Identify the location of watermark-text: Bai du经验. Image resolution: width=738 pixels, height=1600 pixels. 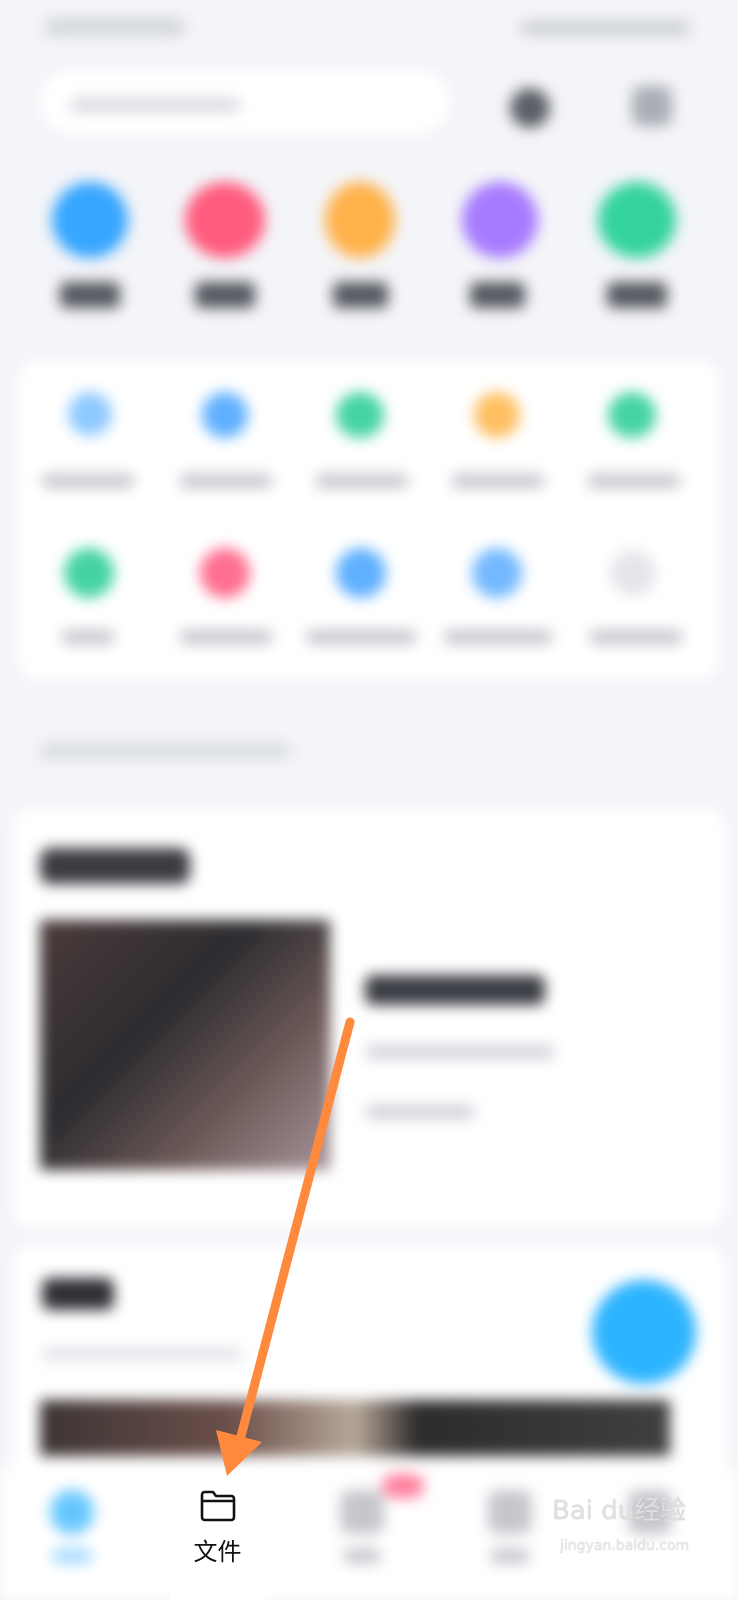
(619, 1511).